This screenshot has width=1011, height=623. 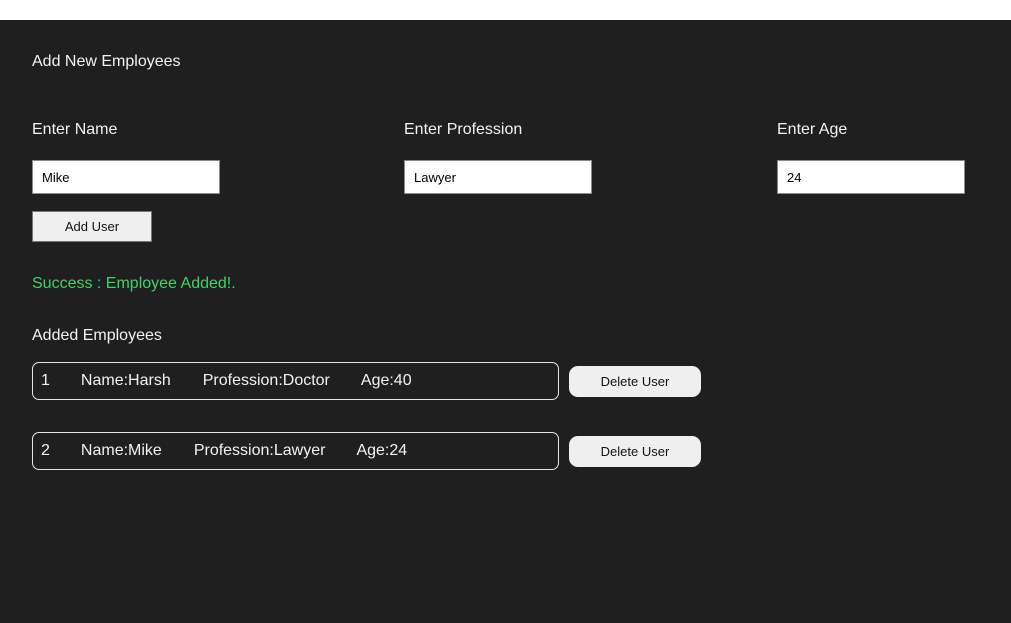 I want to click on employee-card: 2 Name:Mike Profession:Lawyer Age:24, so click(x=295, y=451).